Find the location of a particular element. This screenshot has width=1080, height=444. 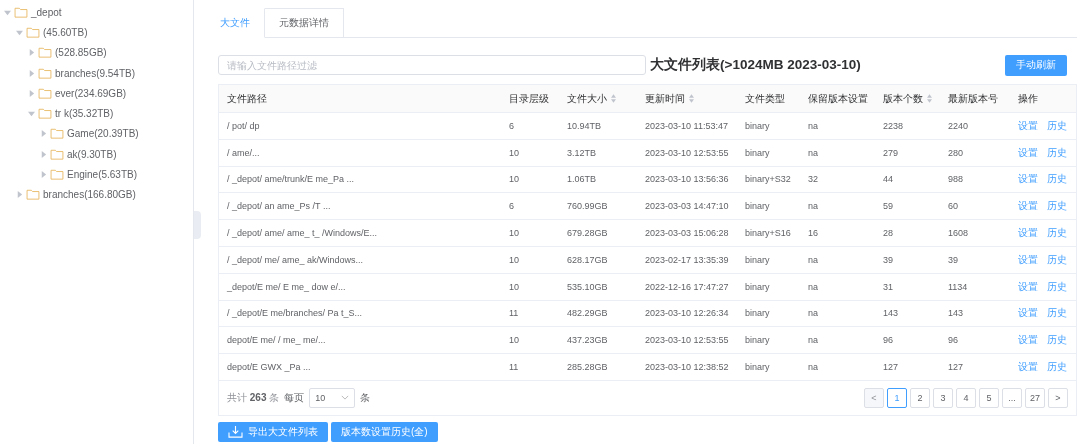

tab: 大文件 is located at coordinates (235, 23).